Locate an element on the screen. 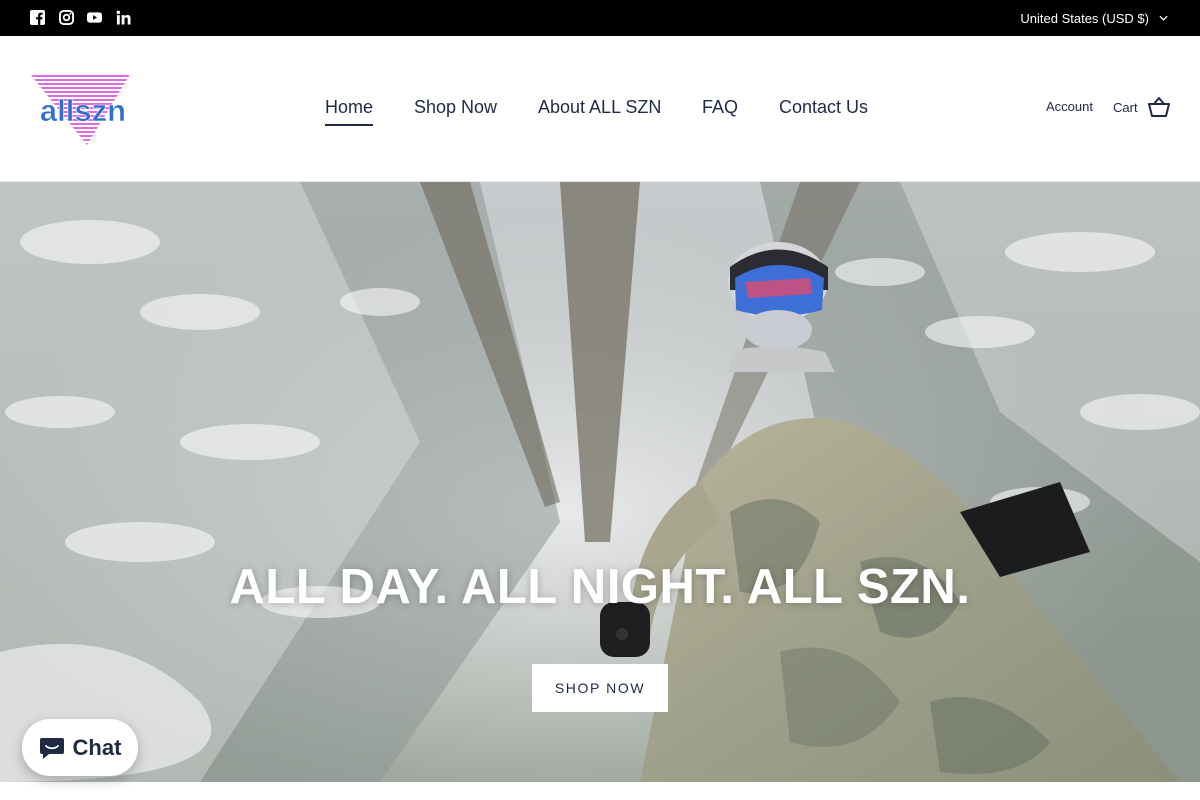 The width and height of the screenshot is (1200, 800). shop-now-button: SHOP NOW is located at coordinates (600, 688).